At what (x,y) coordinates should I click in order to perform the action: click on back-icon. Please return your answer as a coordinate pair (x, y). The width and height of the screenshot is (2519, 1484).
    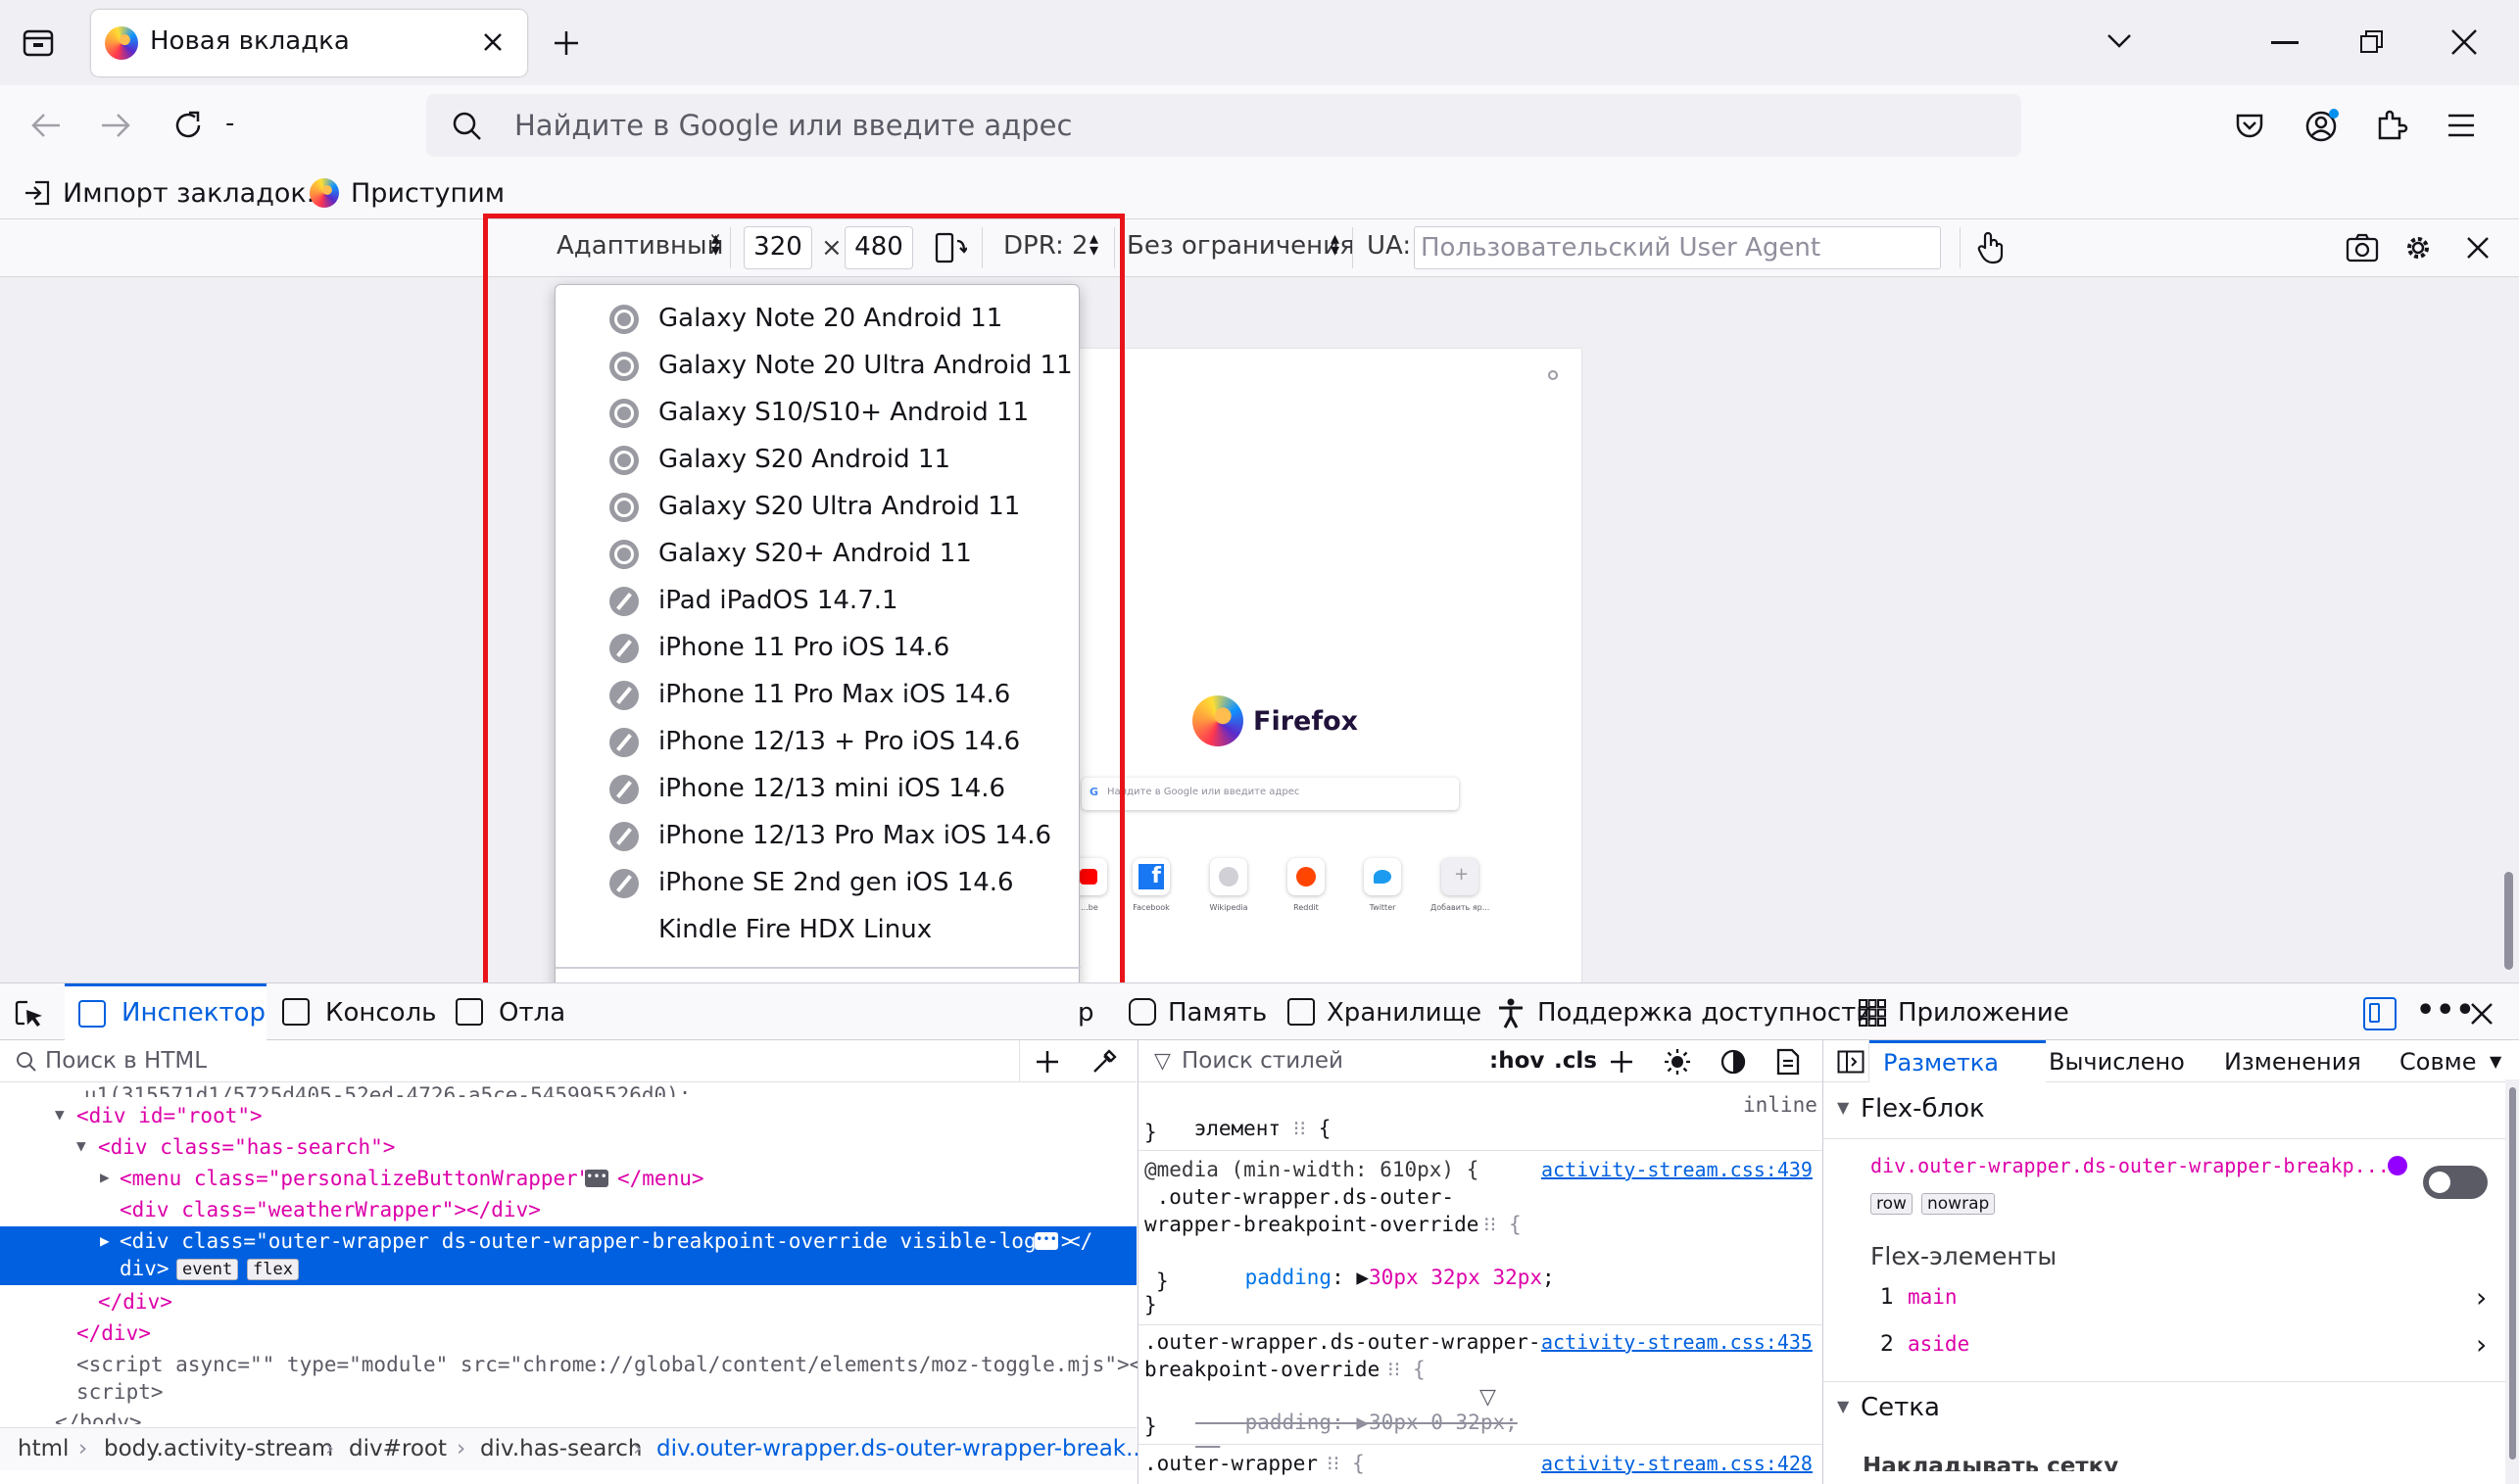
    Looking at the image, I should click on (46, 125).